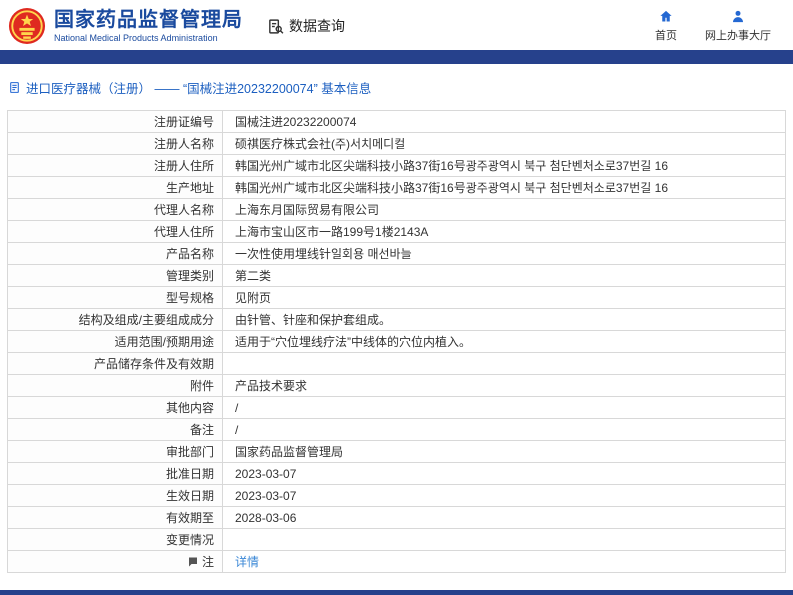  I want to click on table-row: 有效期至 2028-03-06, so click(396, 517).